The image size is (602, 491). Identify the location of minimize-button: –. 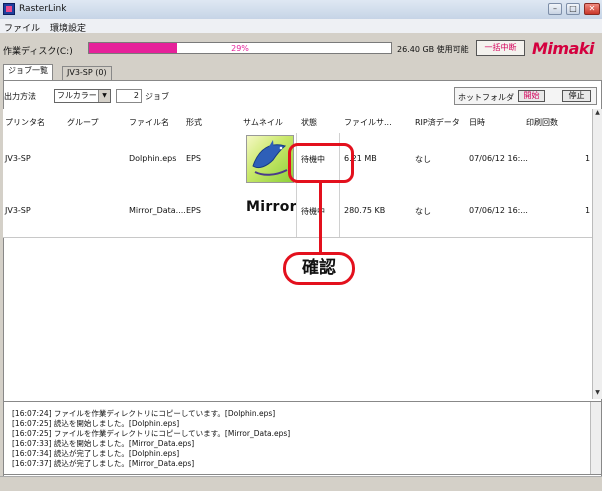
(555, 9).